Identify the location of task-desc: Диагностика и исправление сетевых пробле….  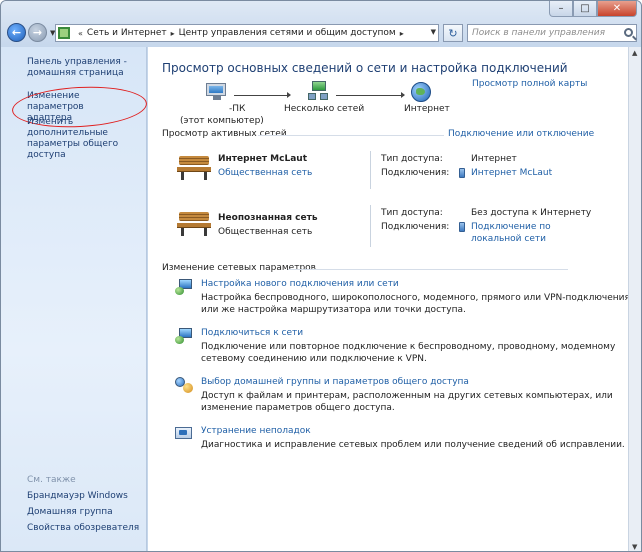
(413, 445).